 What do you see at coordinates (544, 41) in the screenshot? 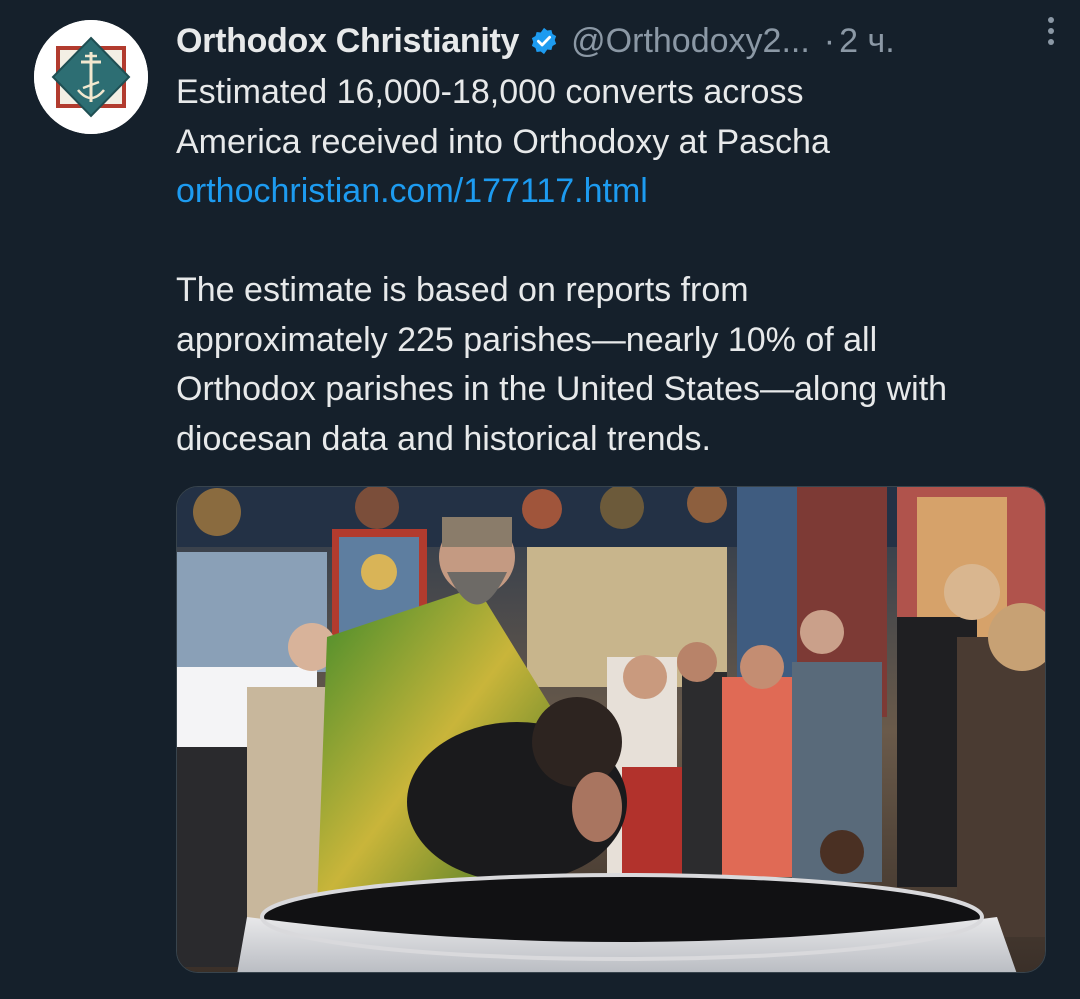
I see `verified-badge-icon` at bounding box center [544, 41].